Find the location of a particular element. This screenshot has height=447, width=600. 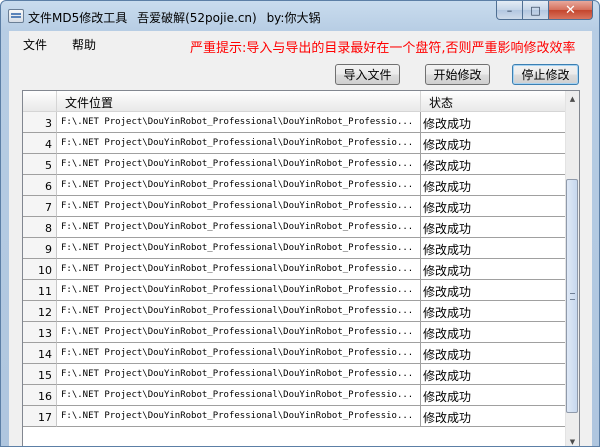

title-bar: 文件MD5修改工具 吾爱破解(52pojie.cn) by:你大锅 – □ ✕ is located at coordinates (300, 16).